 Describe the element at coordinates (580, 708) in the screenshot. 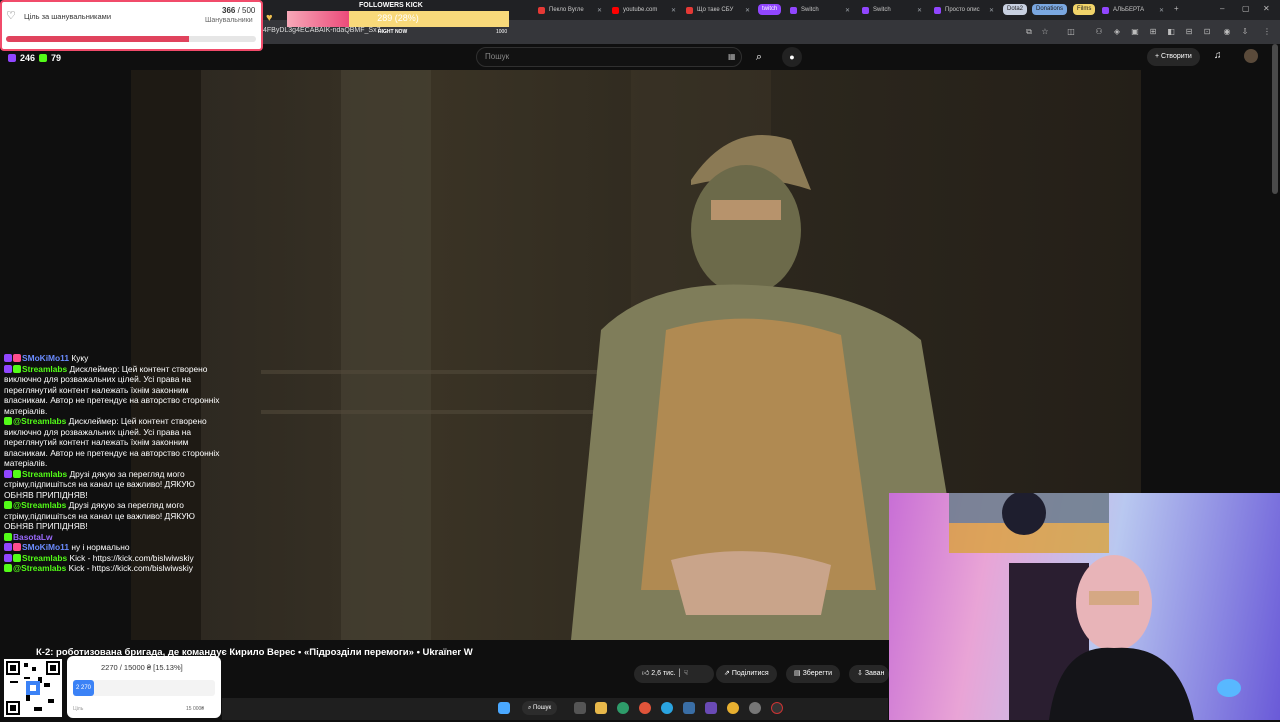

I see `task-view-icon` at that location.